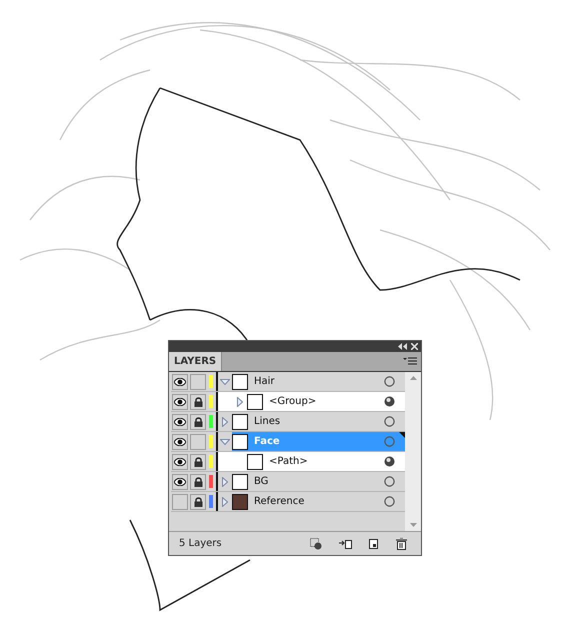  Describe the element at coordinates (402, 346) in the screenshot. I see `collapse-icon` at that location.